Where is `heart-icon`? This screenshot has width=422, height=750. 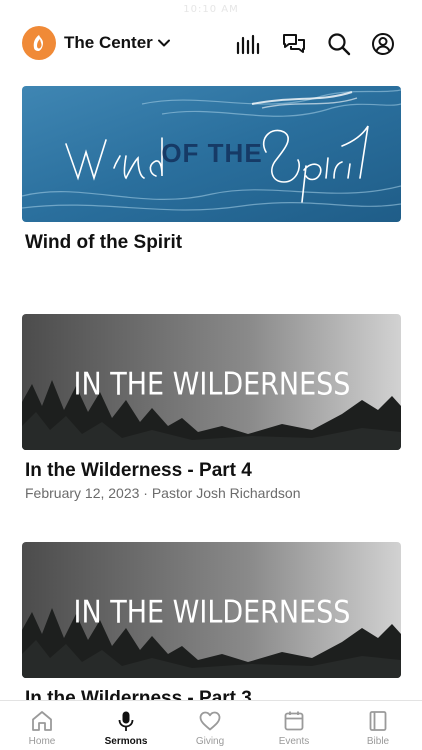 heart-icon is located at coordinates (210, 721).